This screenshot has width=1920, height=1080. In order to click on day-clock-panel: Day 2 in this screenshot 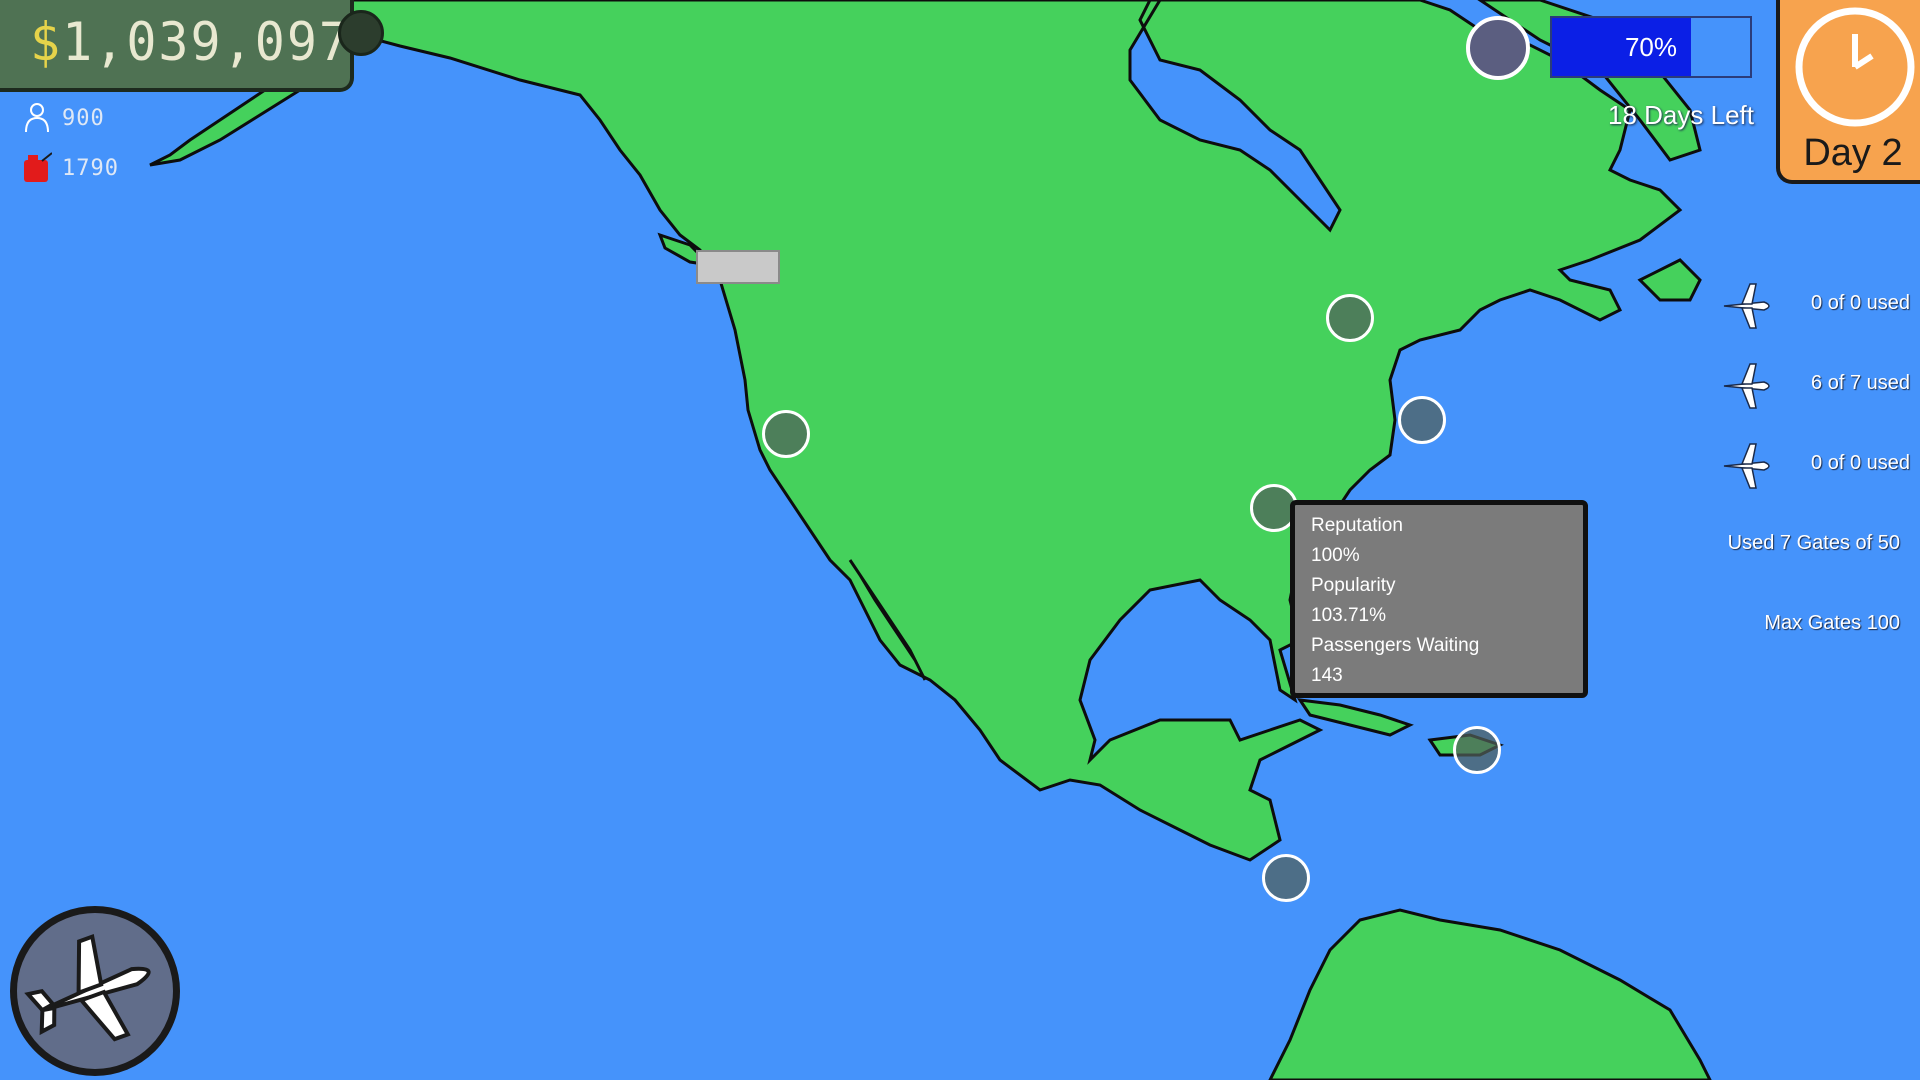, I will do `click(1848, 92)`.